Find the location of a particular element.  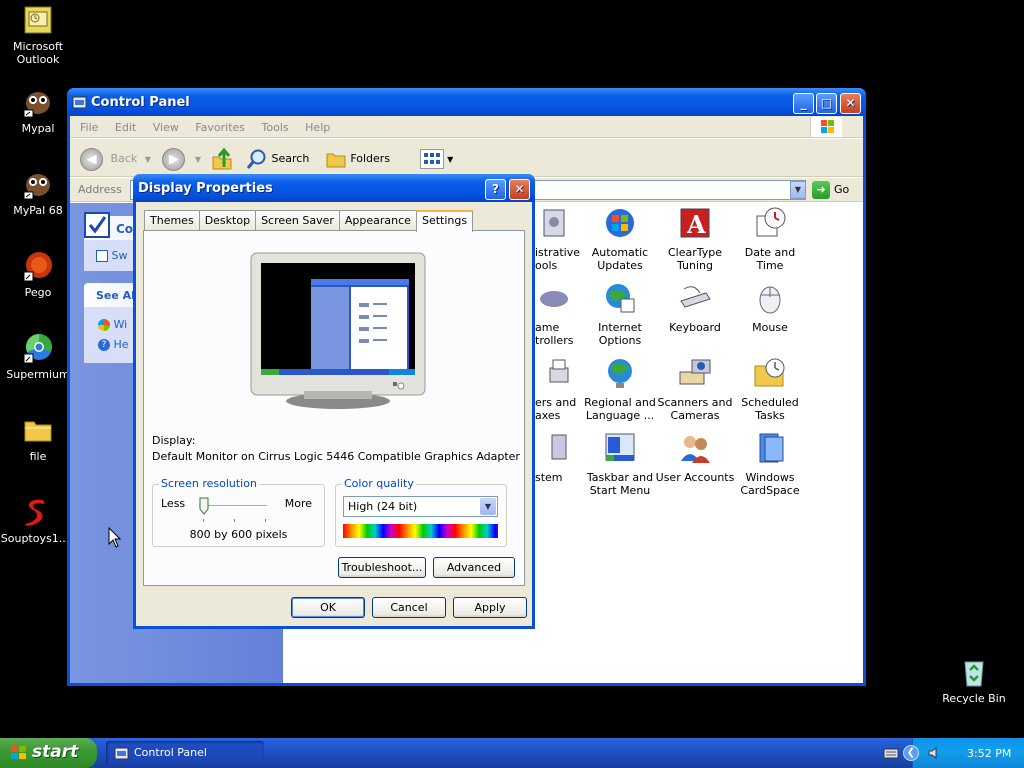

screen-resolution-legend: Screen resolution is located at coordinates (209, 483).